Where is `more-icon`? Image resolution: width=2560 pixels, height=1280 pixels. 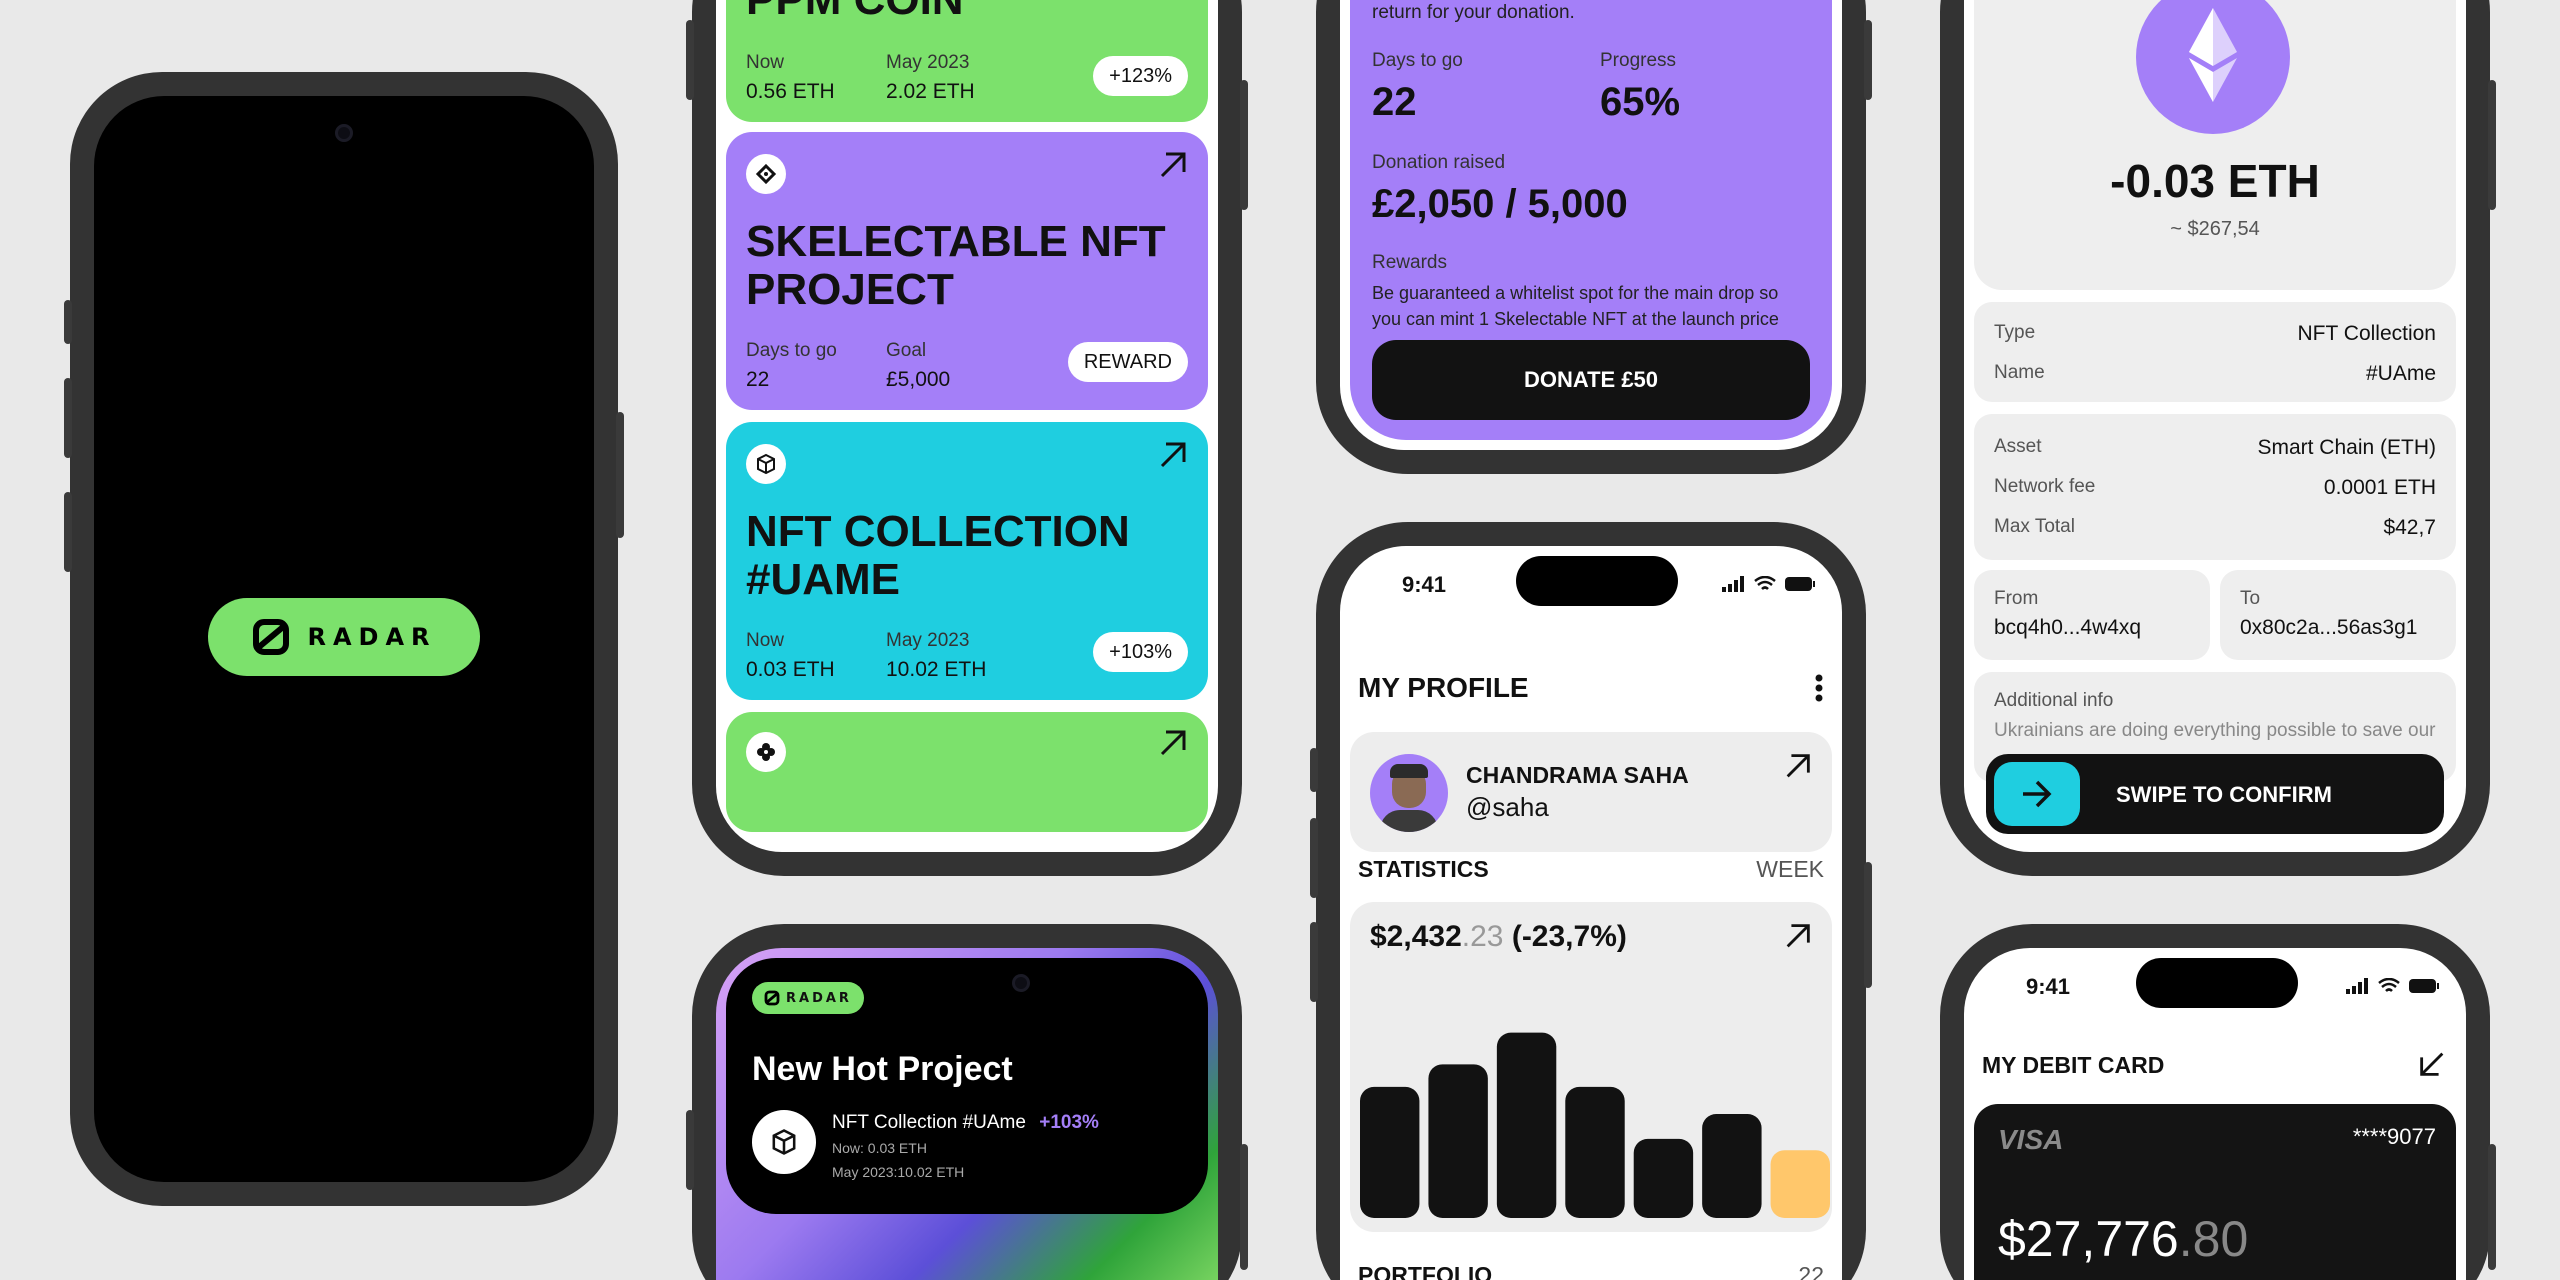 more-icon is located at coordinates (1819, 688).